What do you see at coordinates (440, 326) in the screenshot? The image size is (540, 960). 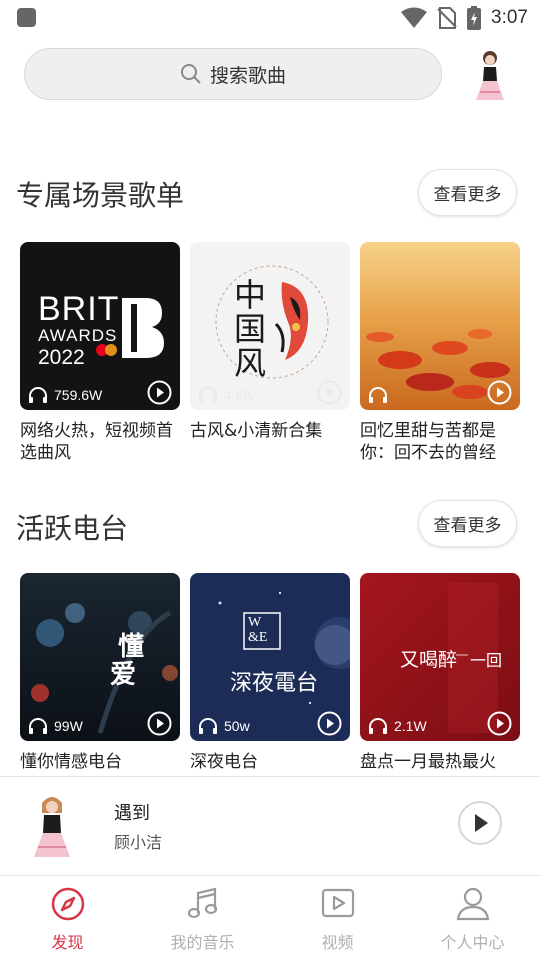 I see `playlist-cover` at bounding box center [440, 326].